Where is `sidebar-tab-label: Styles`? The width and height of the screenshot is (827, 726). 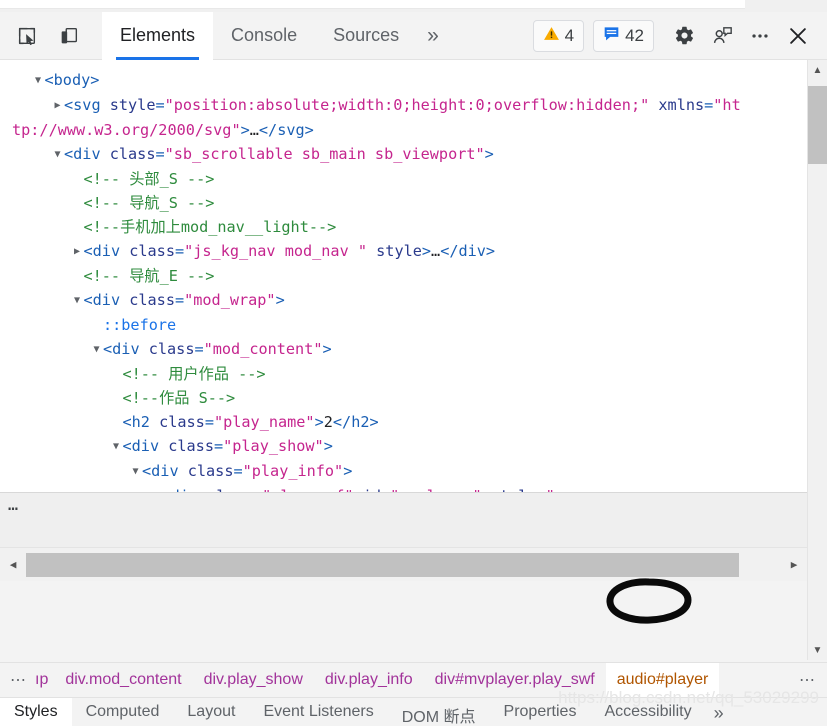
sidebar-tab-label: Styles is located at coordinates (36, 711).